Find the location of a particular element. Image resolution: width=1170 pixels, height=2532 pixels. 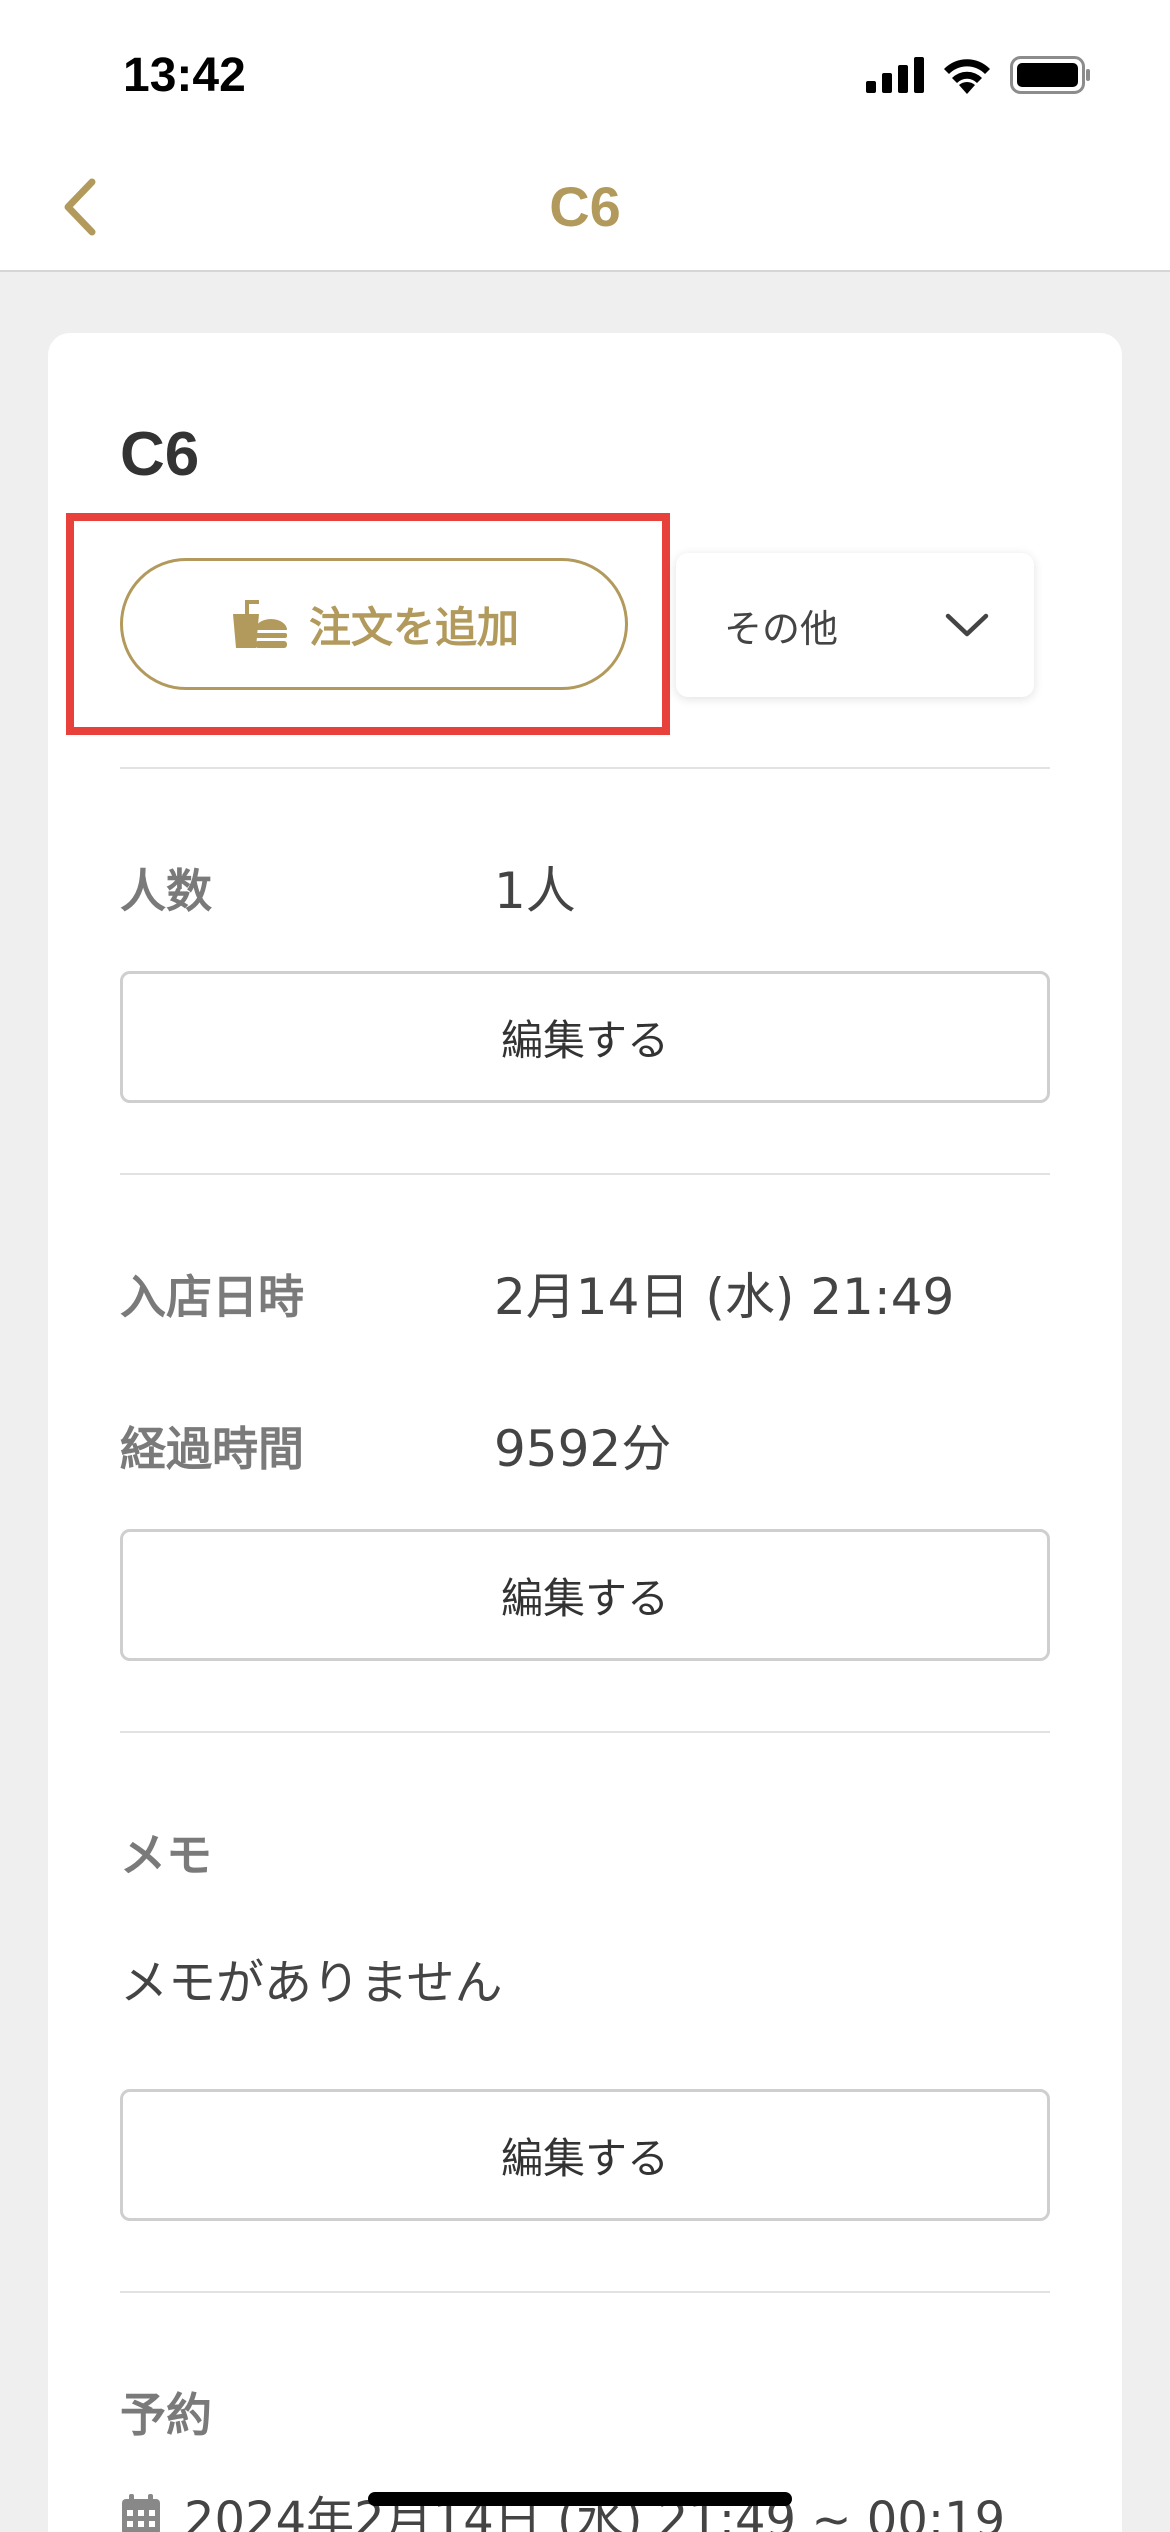

food-order-icon is located at coordinates (259, 624).